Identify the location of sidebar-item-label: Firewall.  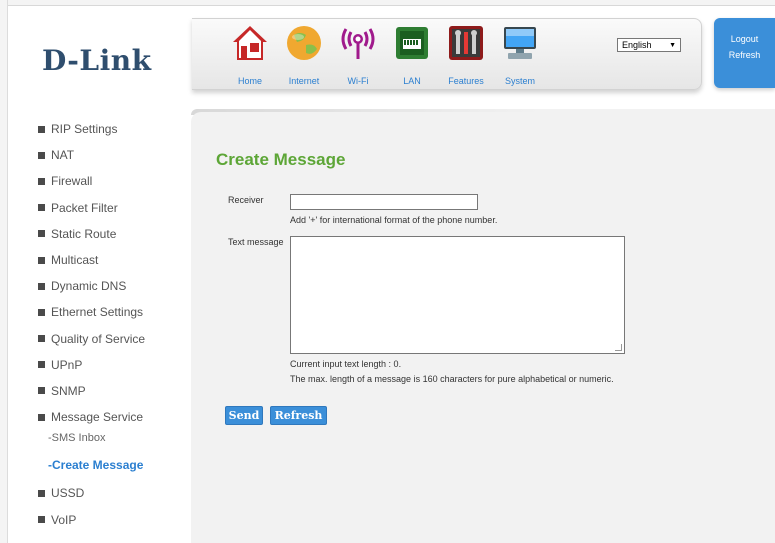
(72, 181).